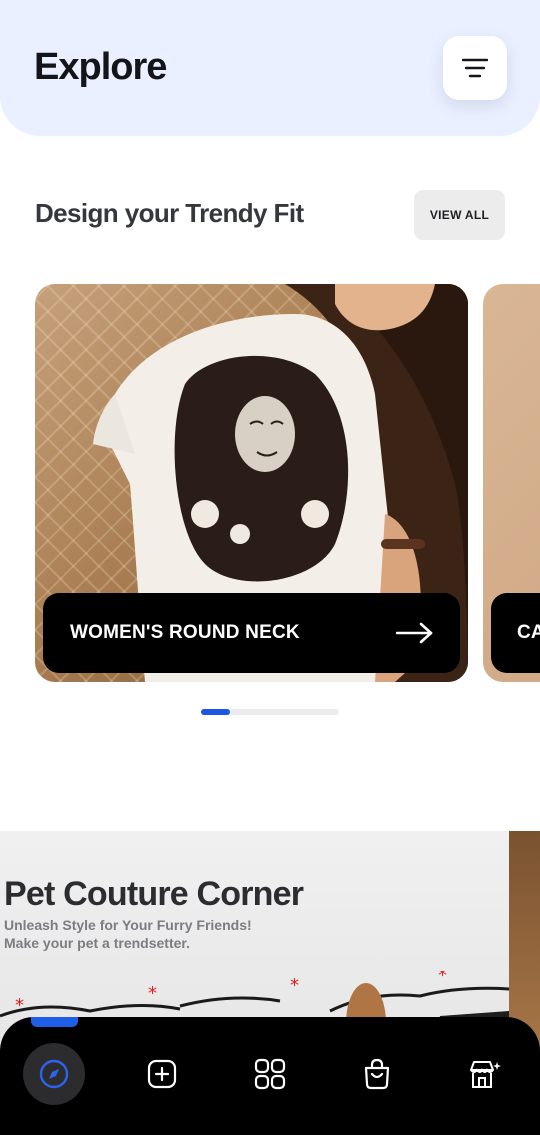 This screenshot has height=1135, width=540. I want to click on view-all-button: VIEW ALL, so click(459, 215).